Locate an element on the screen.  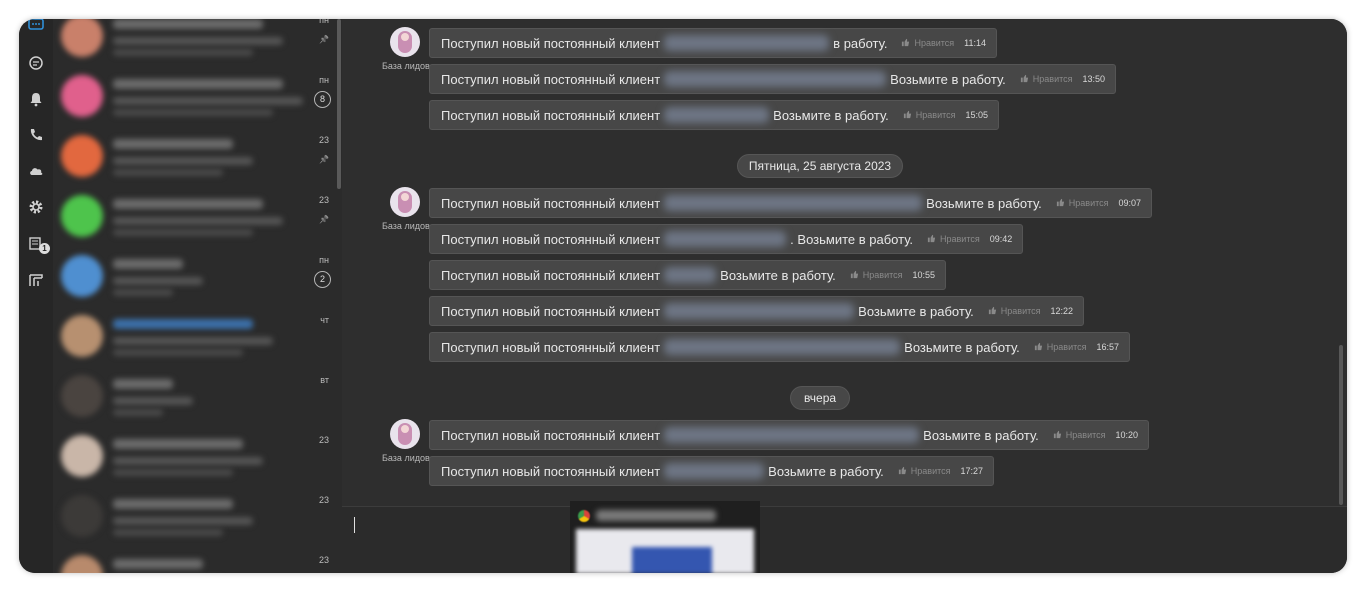
chat-list-item: пн 📌 is located at coordinates (196, 42).